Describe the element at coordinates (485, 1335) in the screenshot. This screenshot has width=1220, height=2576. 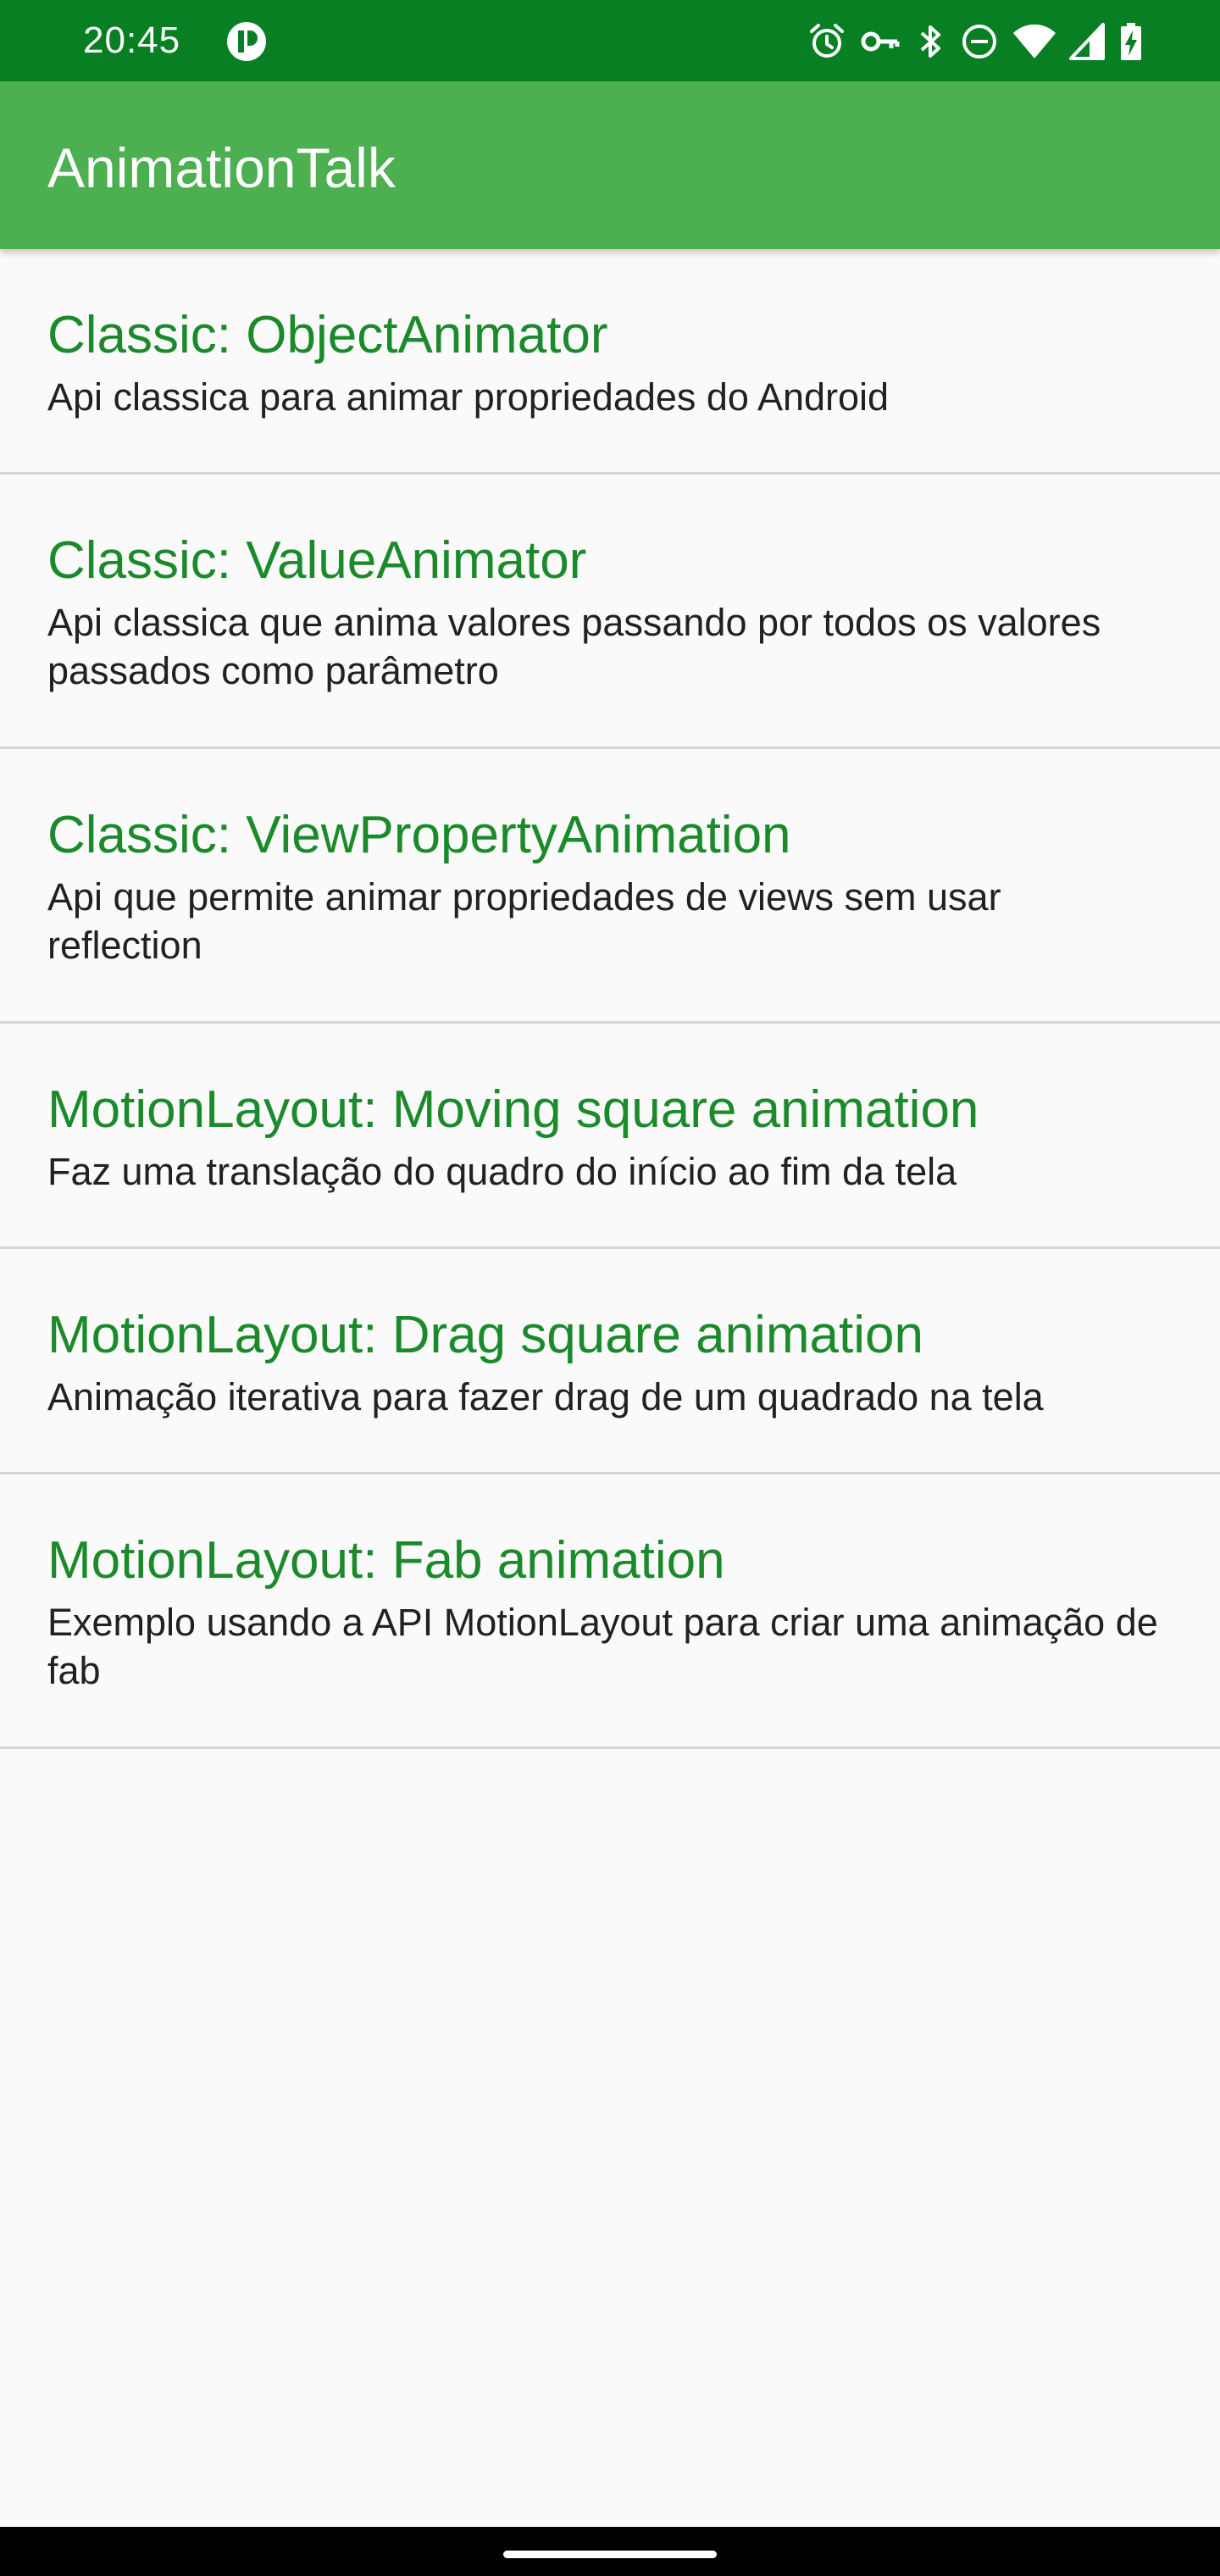
I see `list-item-title: MotionLayout: Drag square animation` at that location.